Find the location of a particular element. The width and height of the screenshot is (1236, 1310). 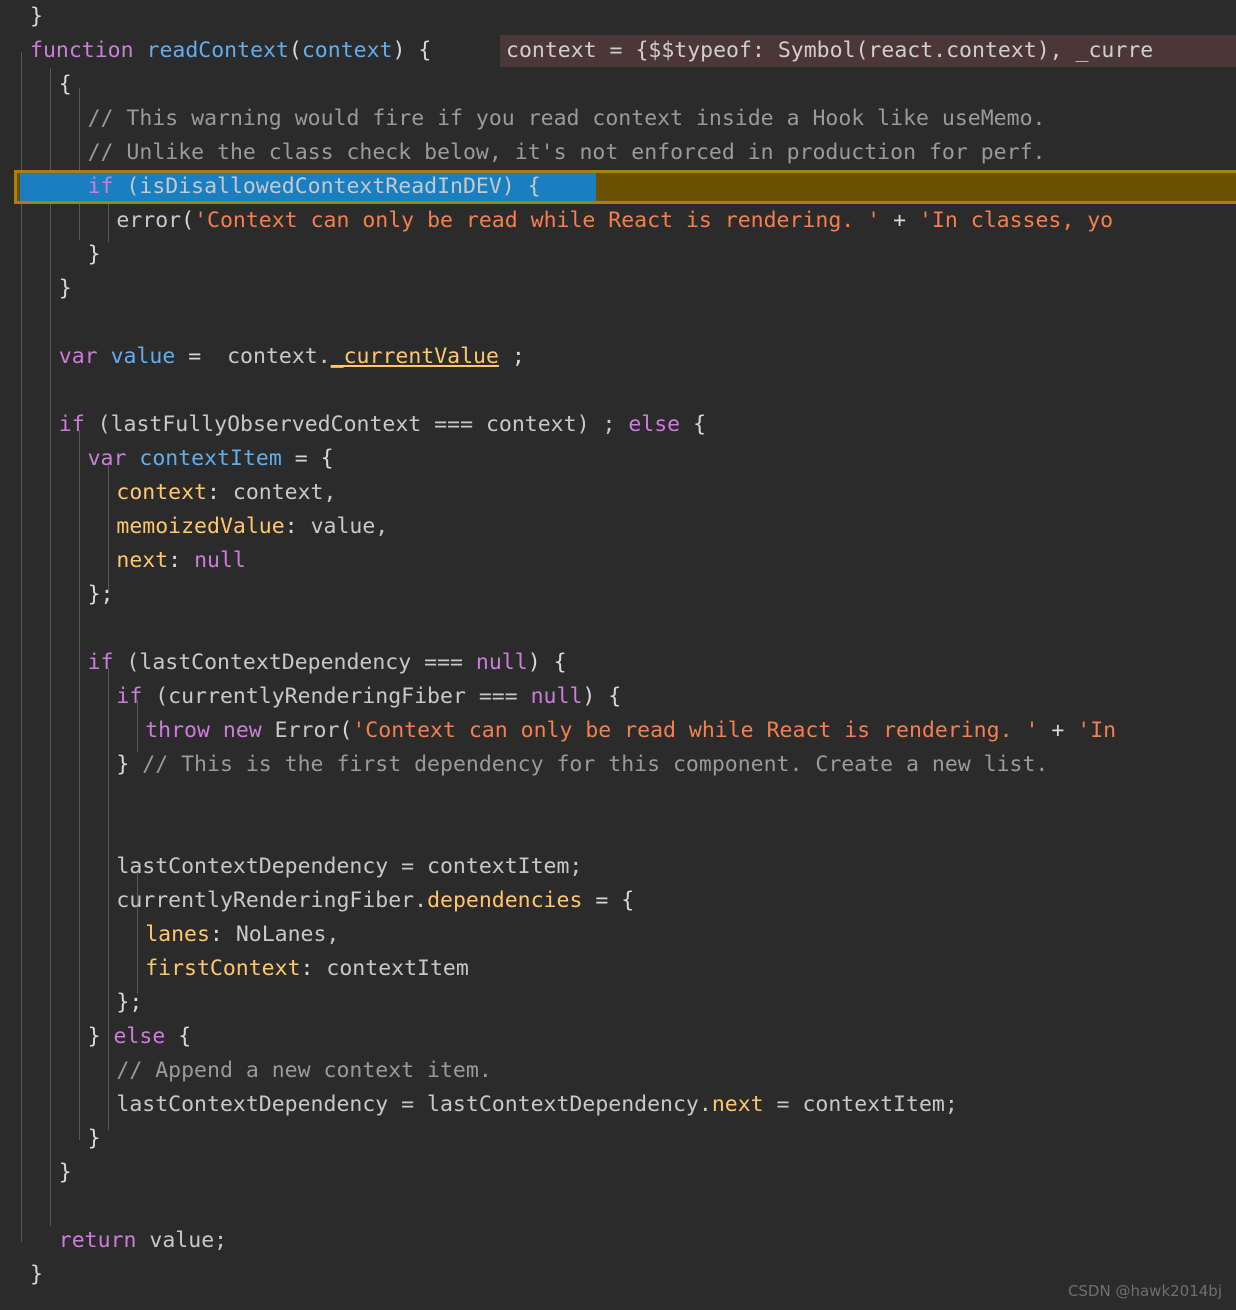

code-line: if (currentlyRenderingFiber === null) { is located at coordinates (618, 697).